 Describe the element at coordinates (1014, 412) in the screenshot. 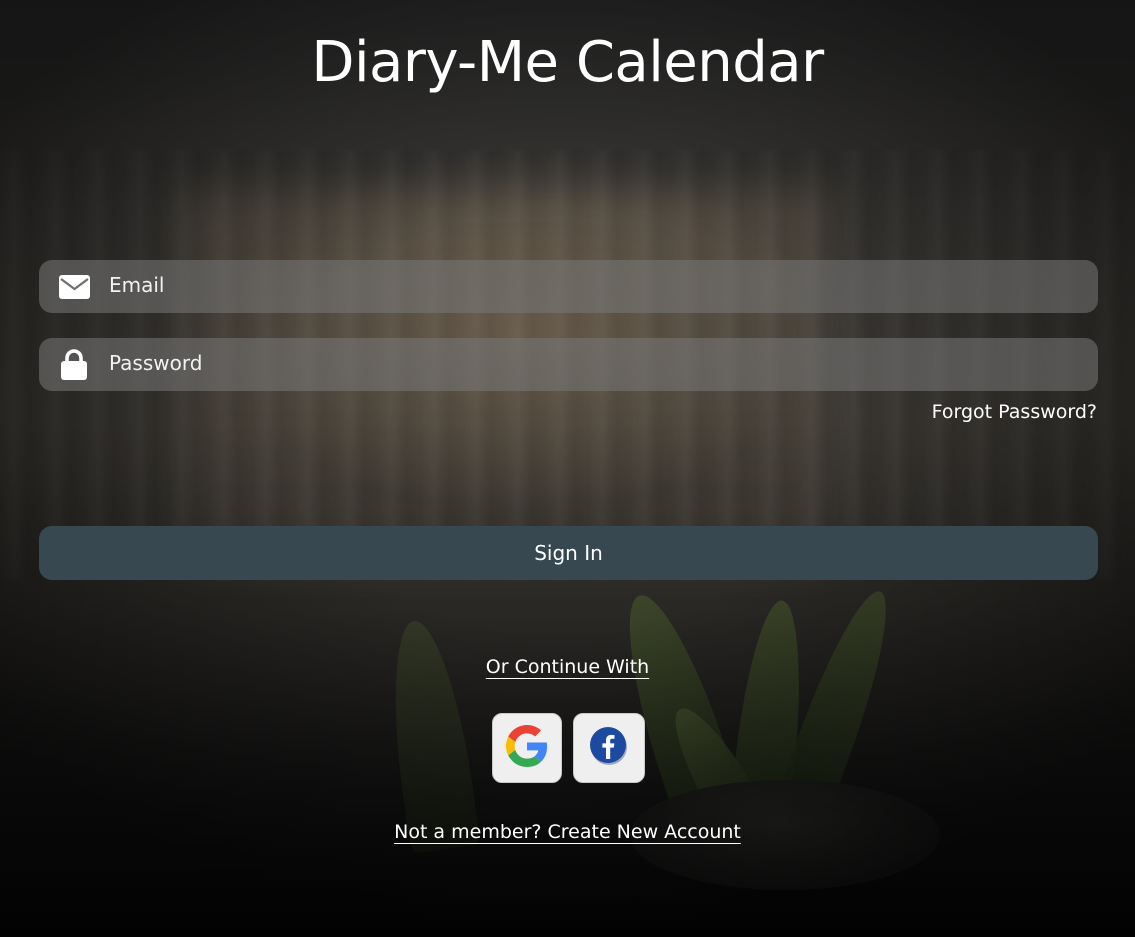

I see `forgot-password-link: Forgot Password?` at that location.